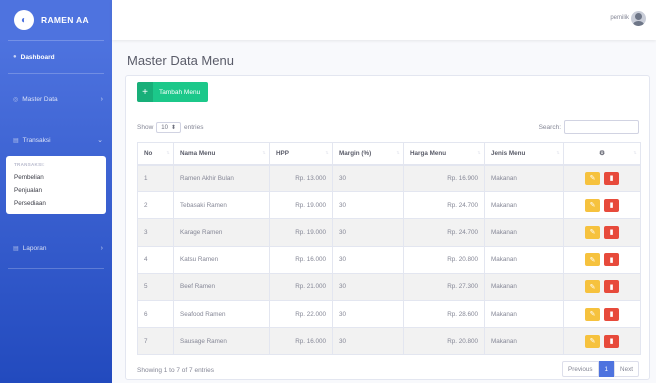  I want to click on cell-nama-menu: Beef Ramen, so click(221, 286).